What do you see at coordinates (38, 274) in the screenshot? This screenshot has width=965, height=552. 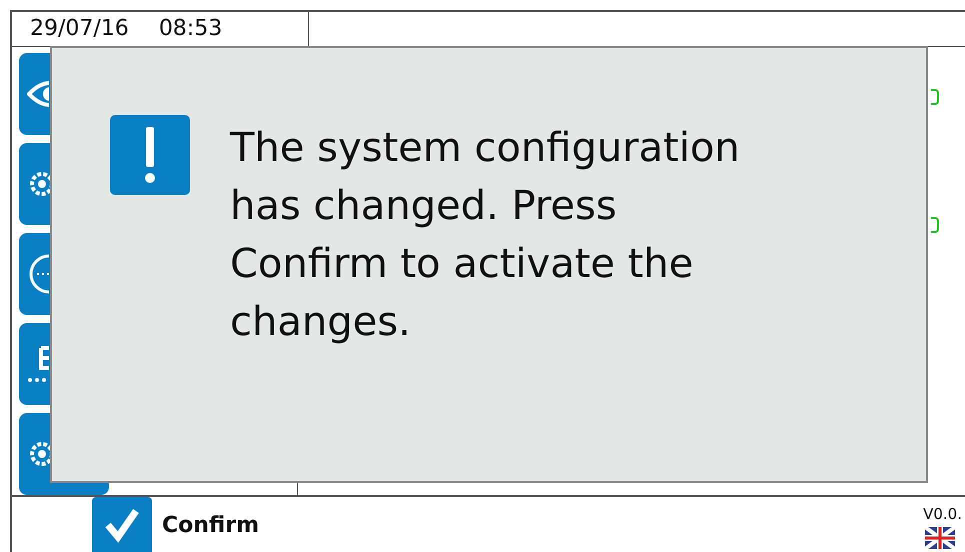 I see `clock-icon` at bounding box center [38, 274].